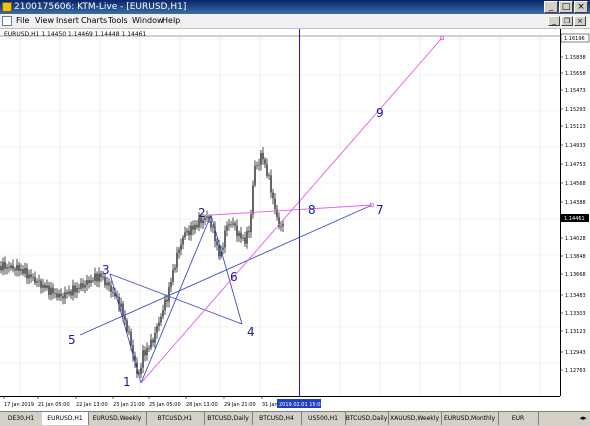  I want to click on chart-tab: BTCUSD,H4, so click(277, 418).